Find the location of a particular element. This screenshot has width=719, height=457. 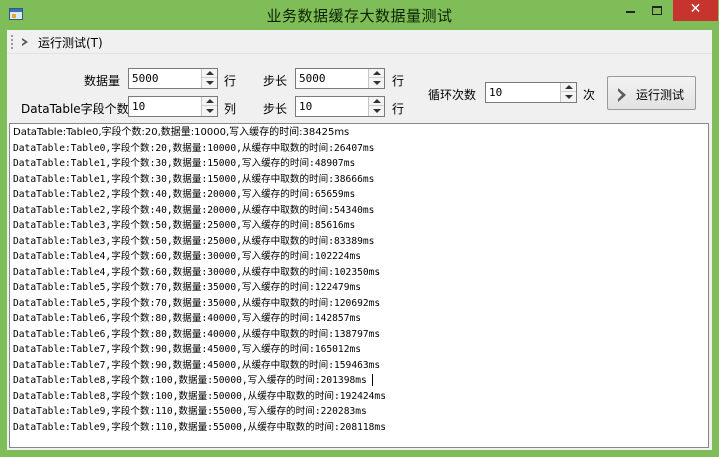

close-icon: ✕ is located at coordinates (695, 9).